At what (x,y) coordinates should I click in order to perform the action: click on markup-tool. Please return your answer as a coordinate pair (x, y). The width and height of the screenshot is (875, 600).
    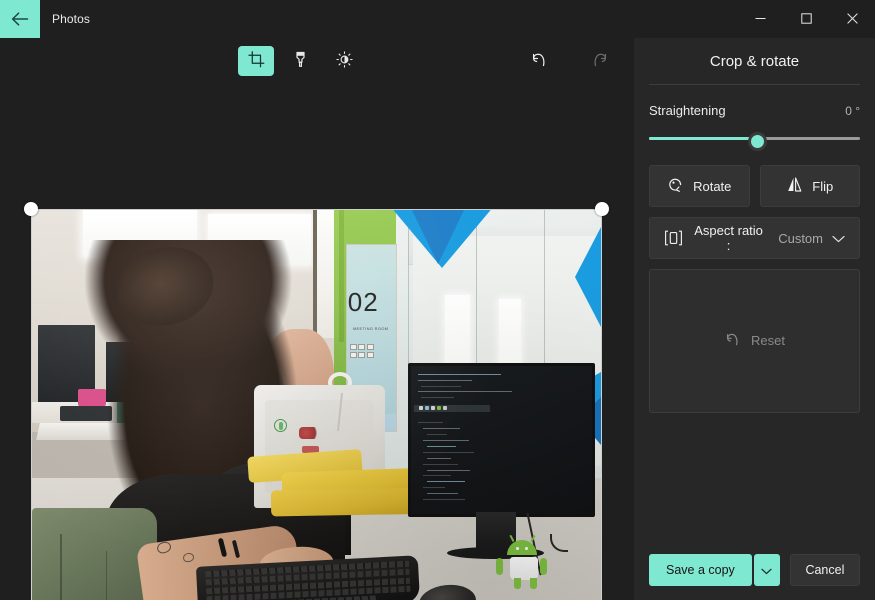
    Looking at the image, I should click on (300, 61).